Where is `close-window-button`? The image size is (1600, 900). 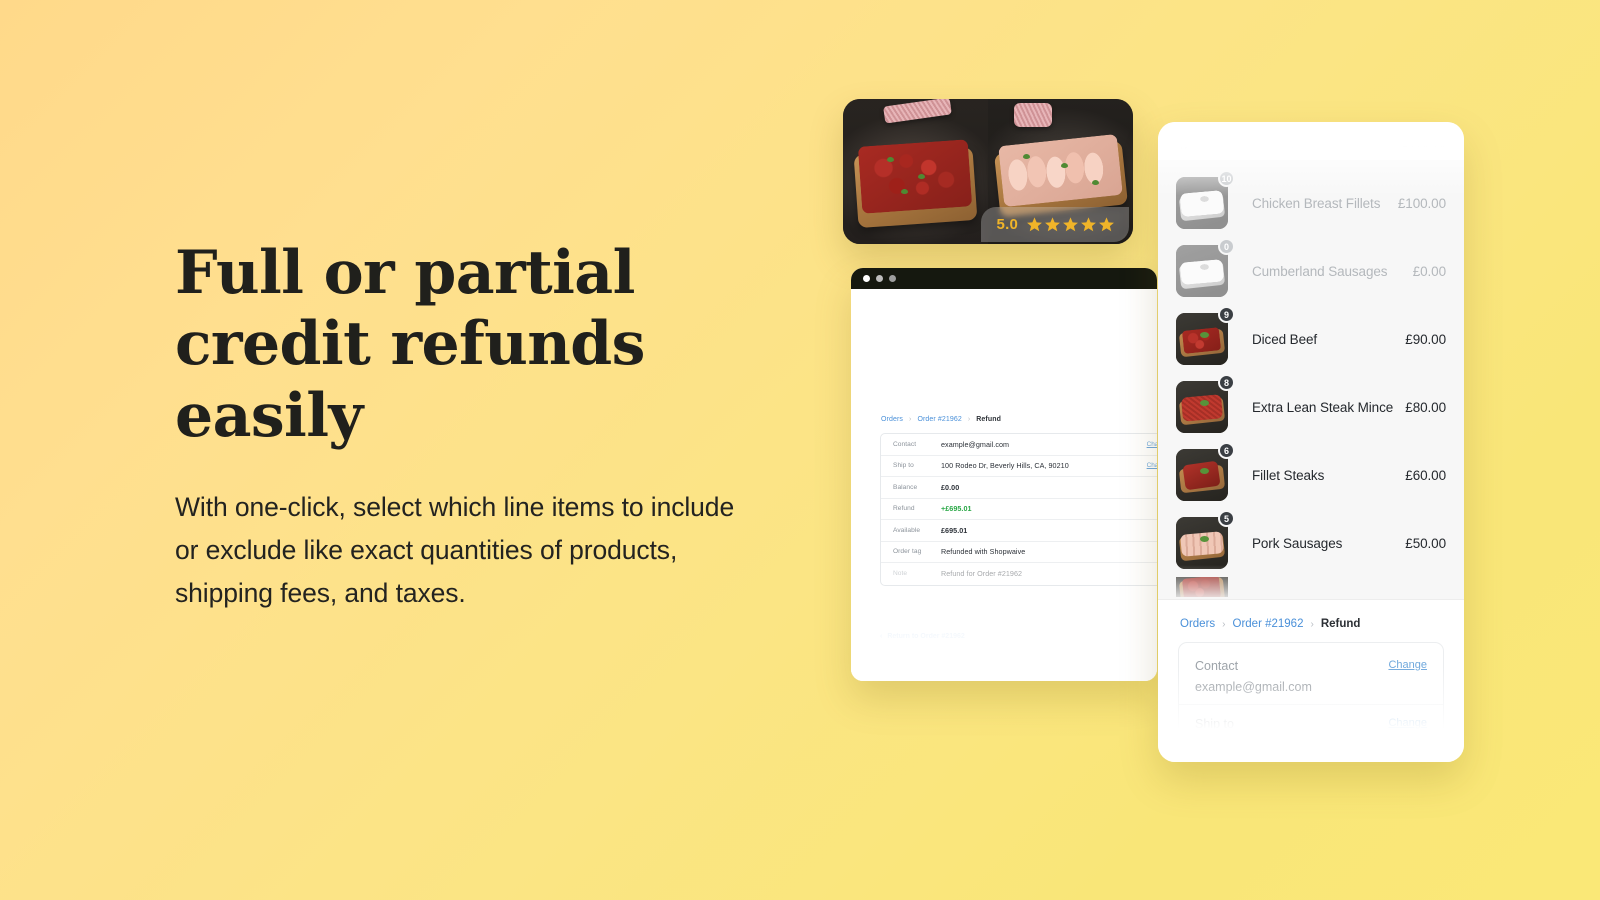
close-window-button is located at coordinates (866, 278).